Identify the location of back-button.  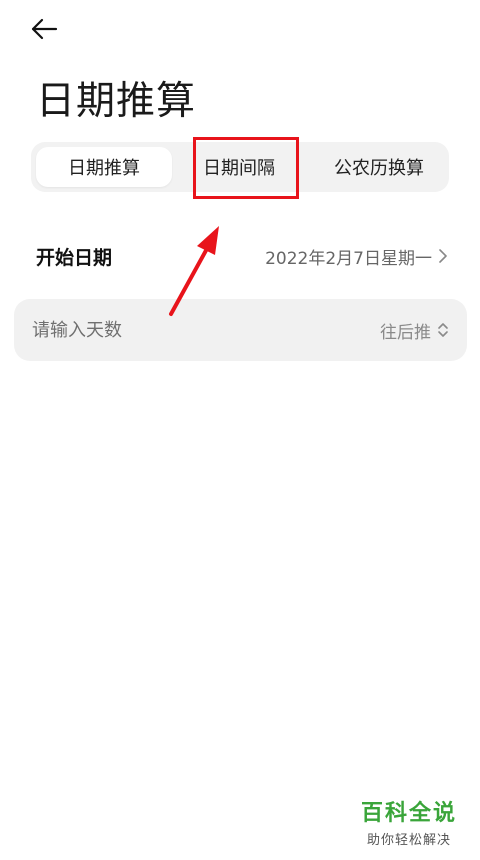
(50, 29).